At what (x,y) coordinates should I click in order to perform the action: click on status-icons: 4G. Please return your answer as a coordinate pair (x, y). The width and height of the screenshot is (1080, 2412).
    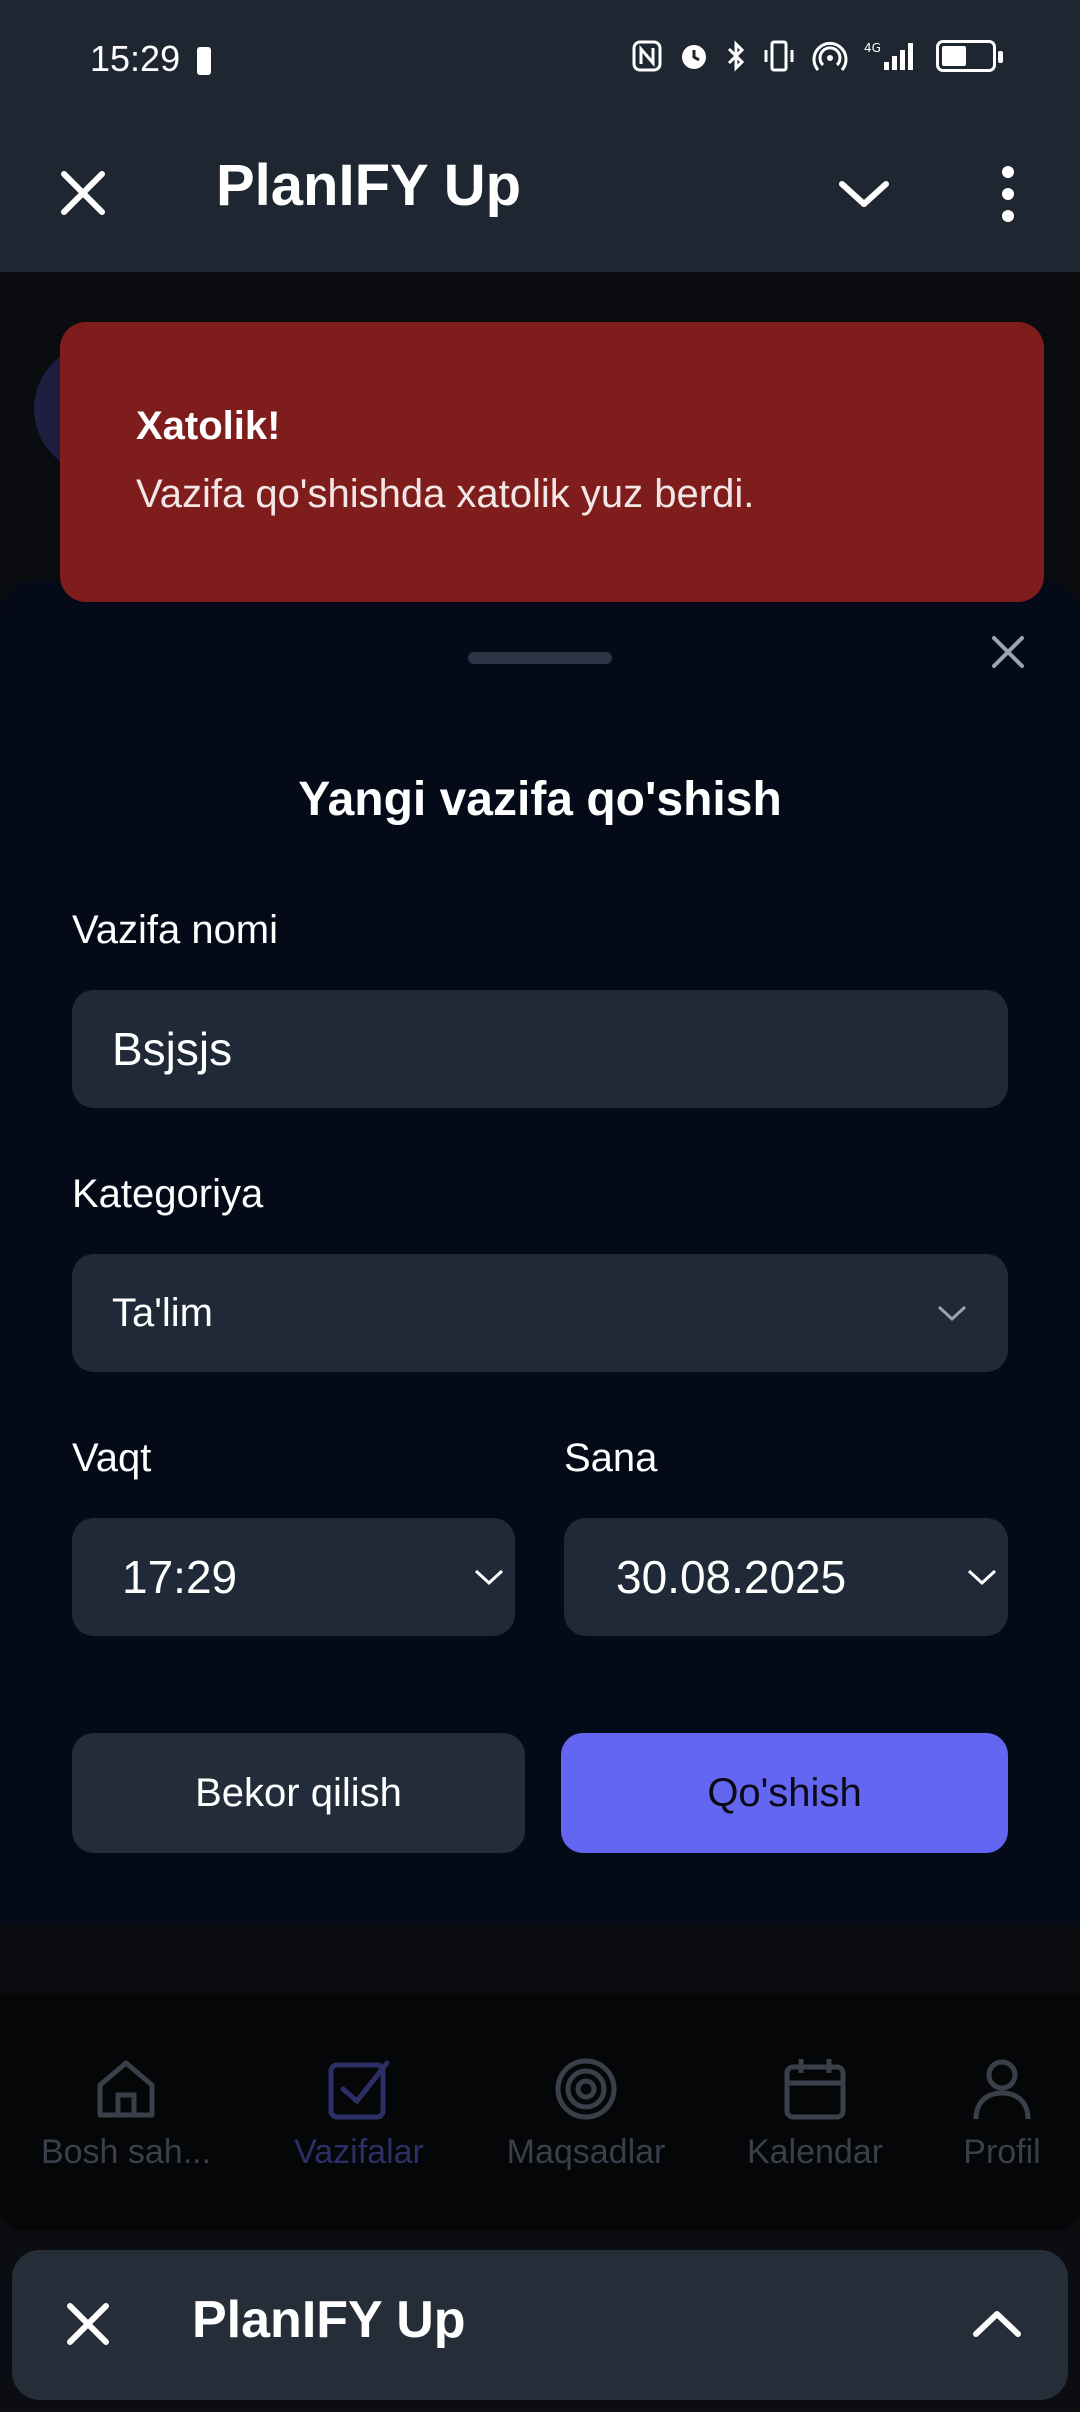
    Looking at the image, I should click on (817, 56).